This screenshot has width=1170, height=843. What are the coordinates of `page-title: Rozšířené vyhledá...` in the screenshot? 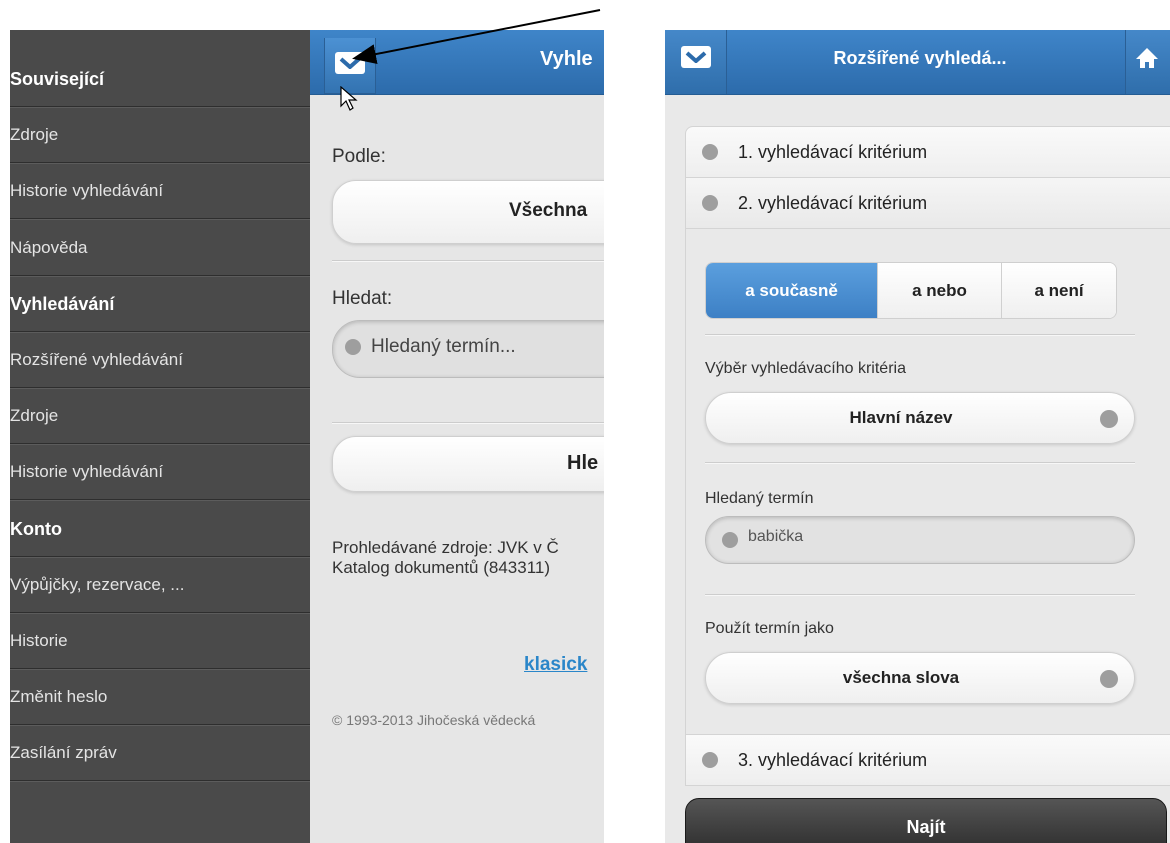 It's located at (920, 58).